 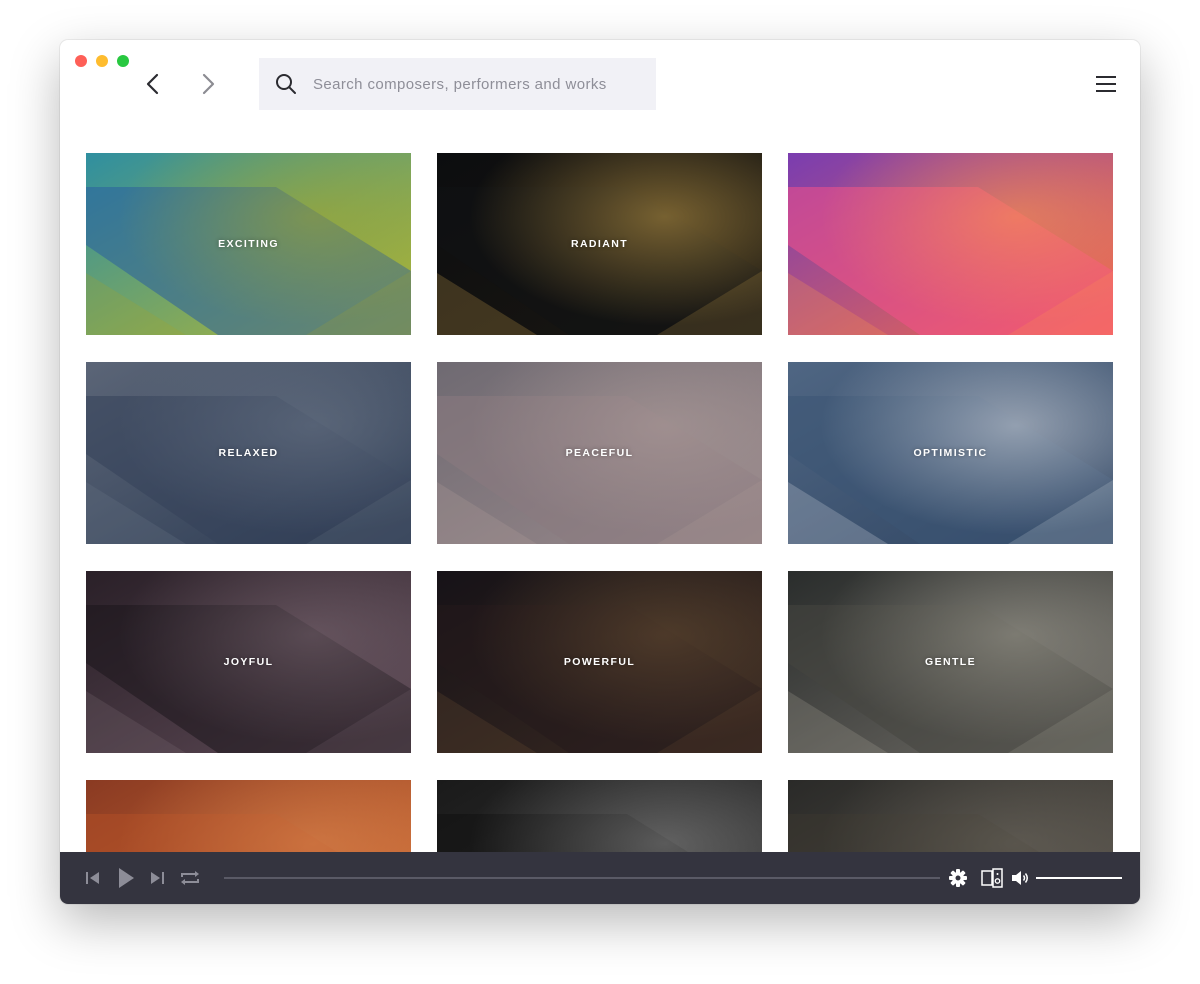 I want to click on mood-label: RADIANT, so click(x=599, y=244).